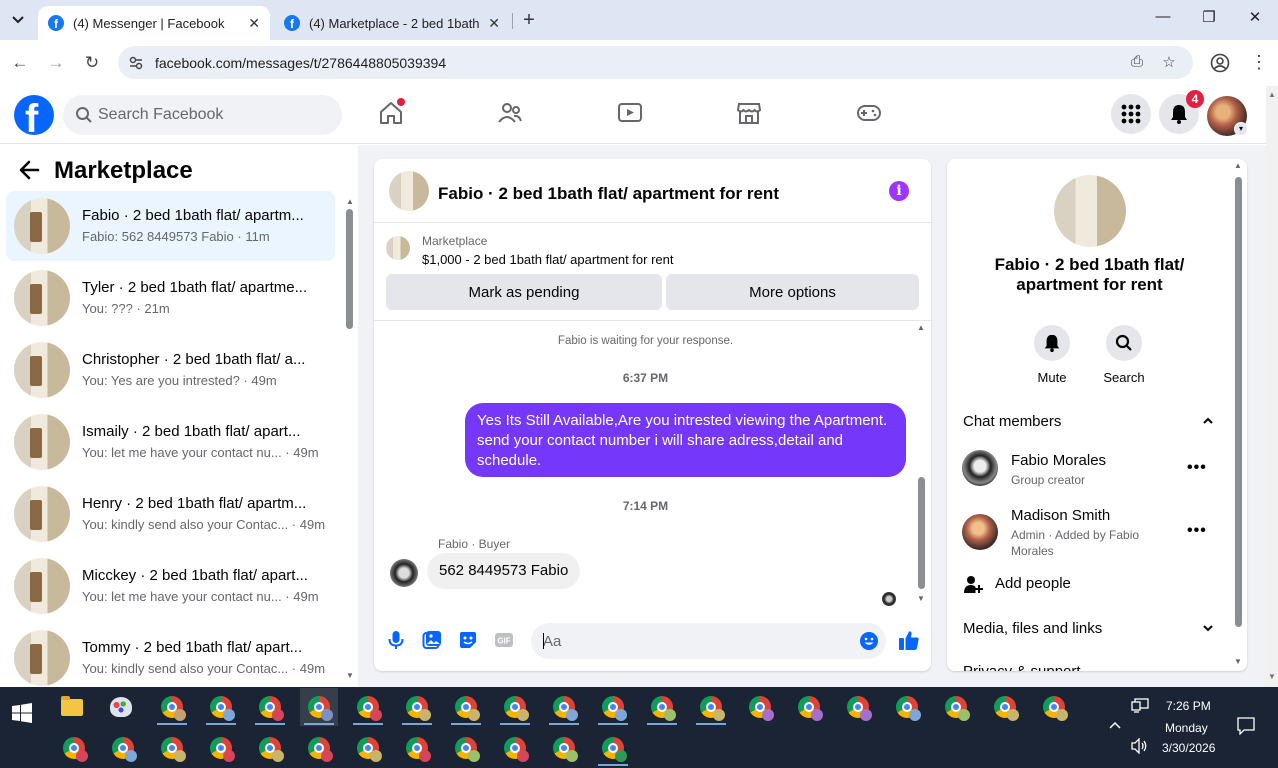  What do you see at coordinates (524, 292) in the screenshot?
I see `mark-as-pending-button: Mark as pending` at bounding box center [524, 292].